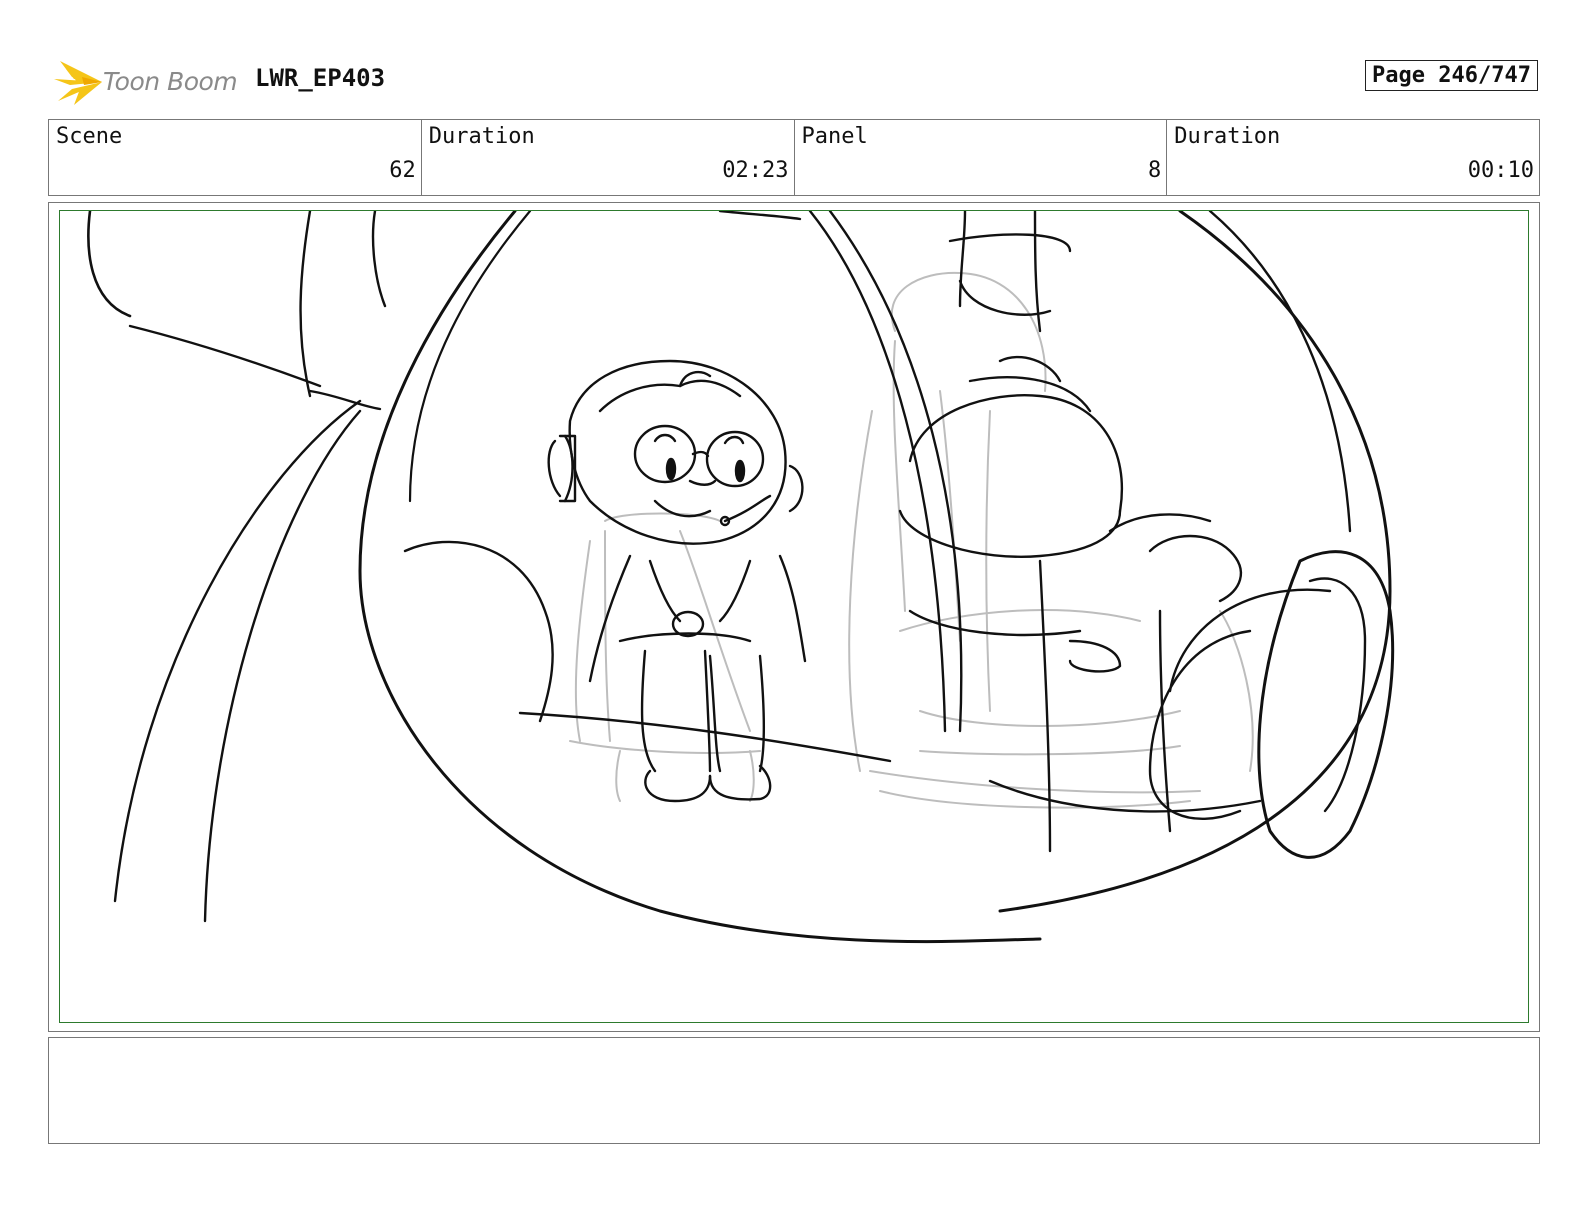 The width and height of the screenshot is (1584, 1224). What do you see at coordinates (1227, 136) in the screenshot?
I see `panel-duration-label: Duration` at bounding box center [1227, 136].